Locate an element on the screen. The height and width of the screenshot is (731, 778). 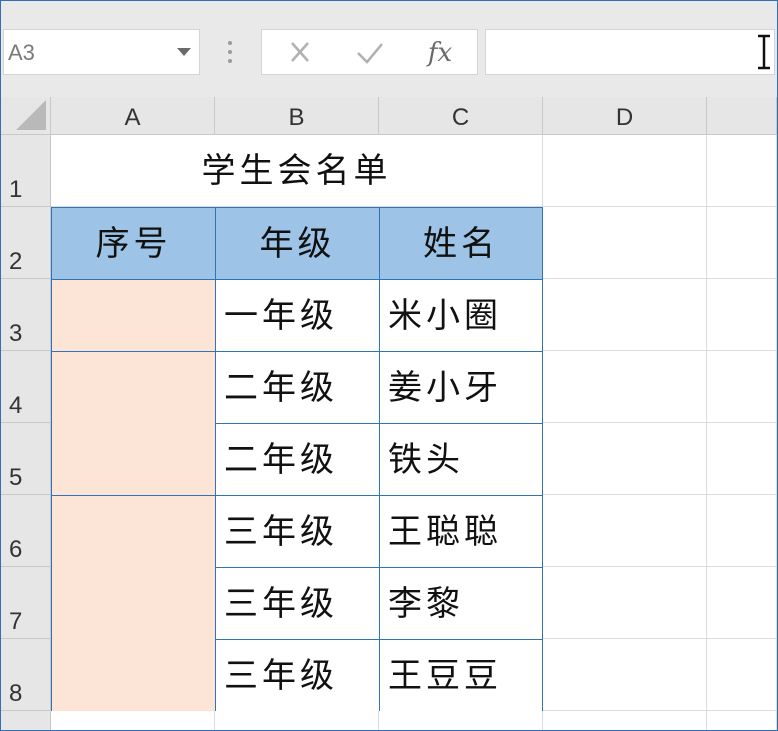
sheet-title: 学生会名单 is located at coordinates (296, 171).